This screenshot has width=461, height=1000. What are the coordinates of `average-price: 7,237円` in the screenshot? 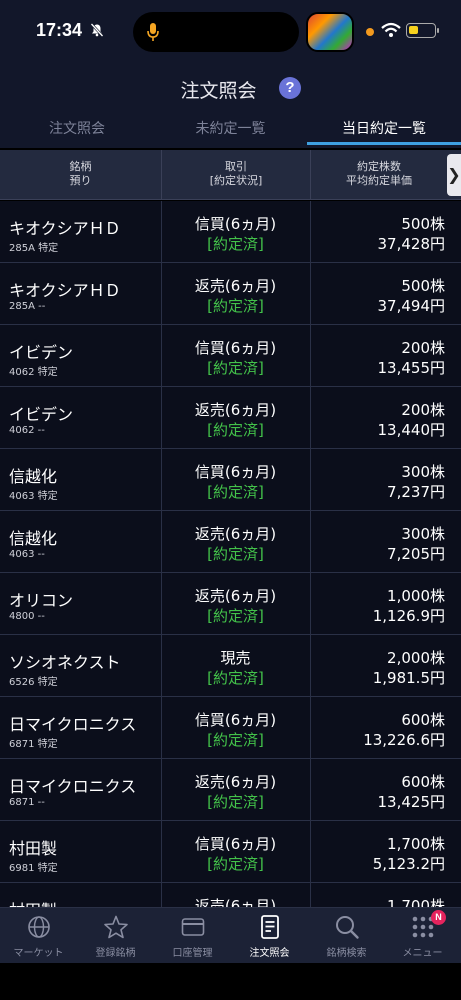 It's located at (416, 492).